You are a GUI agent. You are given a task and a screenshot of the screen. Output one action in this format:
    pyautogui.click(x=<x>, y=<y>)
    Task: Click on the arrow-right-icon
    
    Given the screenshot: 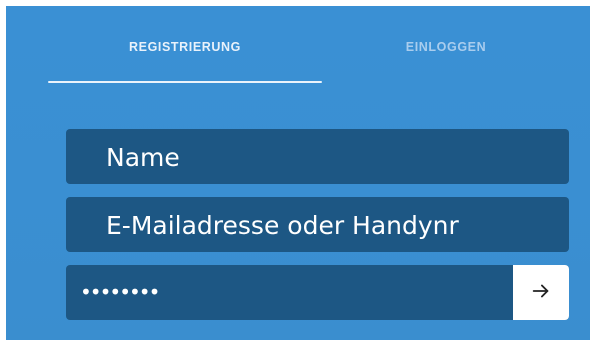 What is the action you would take?
    pyautogui.click(x=541, y=293)
    